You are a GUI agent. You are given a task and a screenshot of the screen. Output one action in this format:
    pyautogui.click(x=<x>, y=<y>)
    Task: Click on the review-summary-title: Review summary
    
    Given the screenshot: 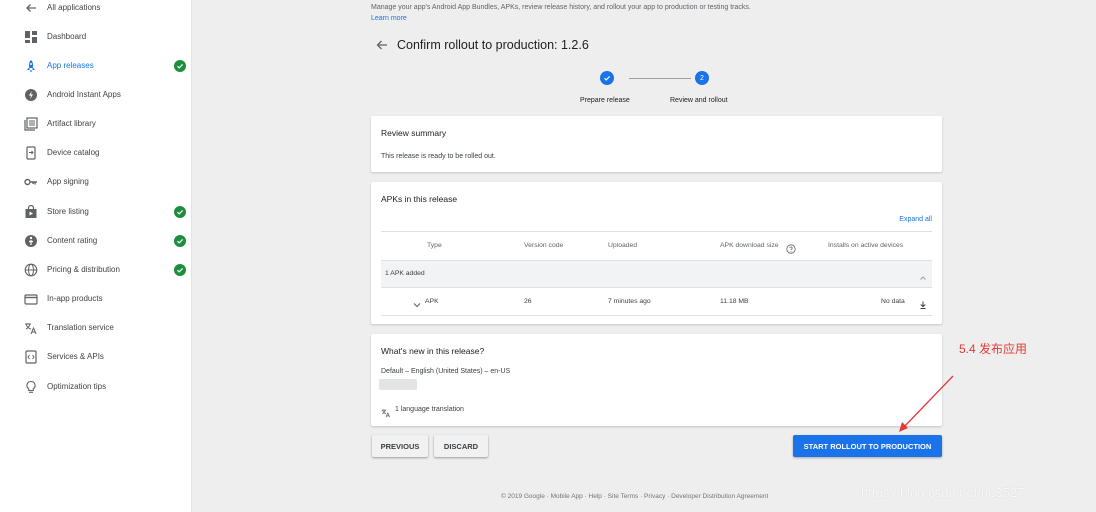 What is the action you would take?
    pyautogui.click(x=414, y=133)
    